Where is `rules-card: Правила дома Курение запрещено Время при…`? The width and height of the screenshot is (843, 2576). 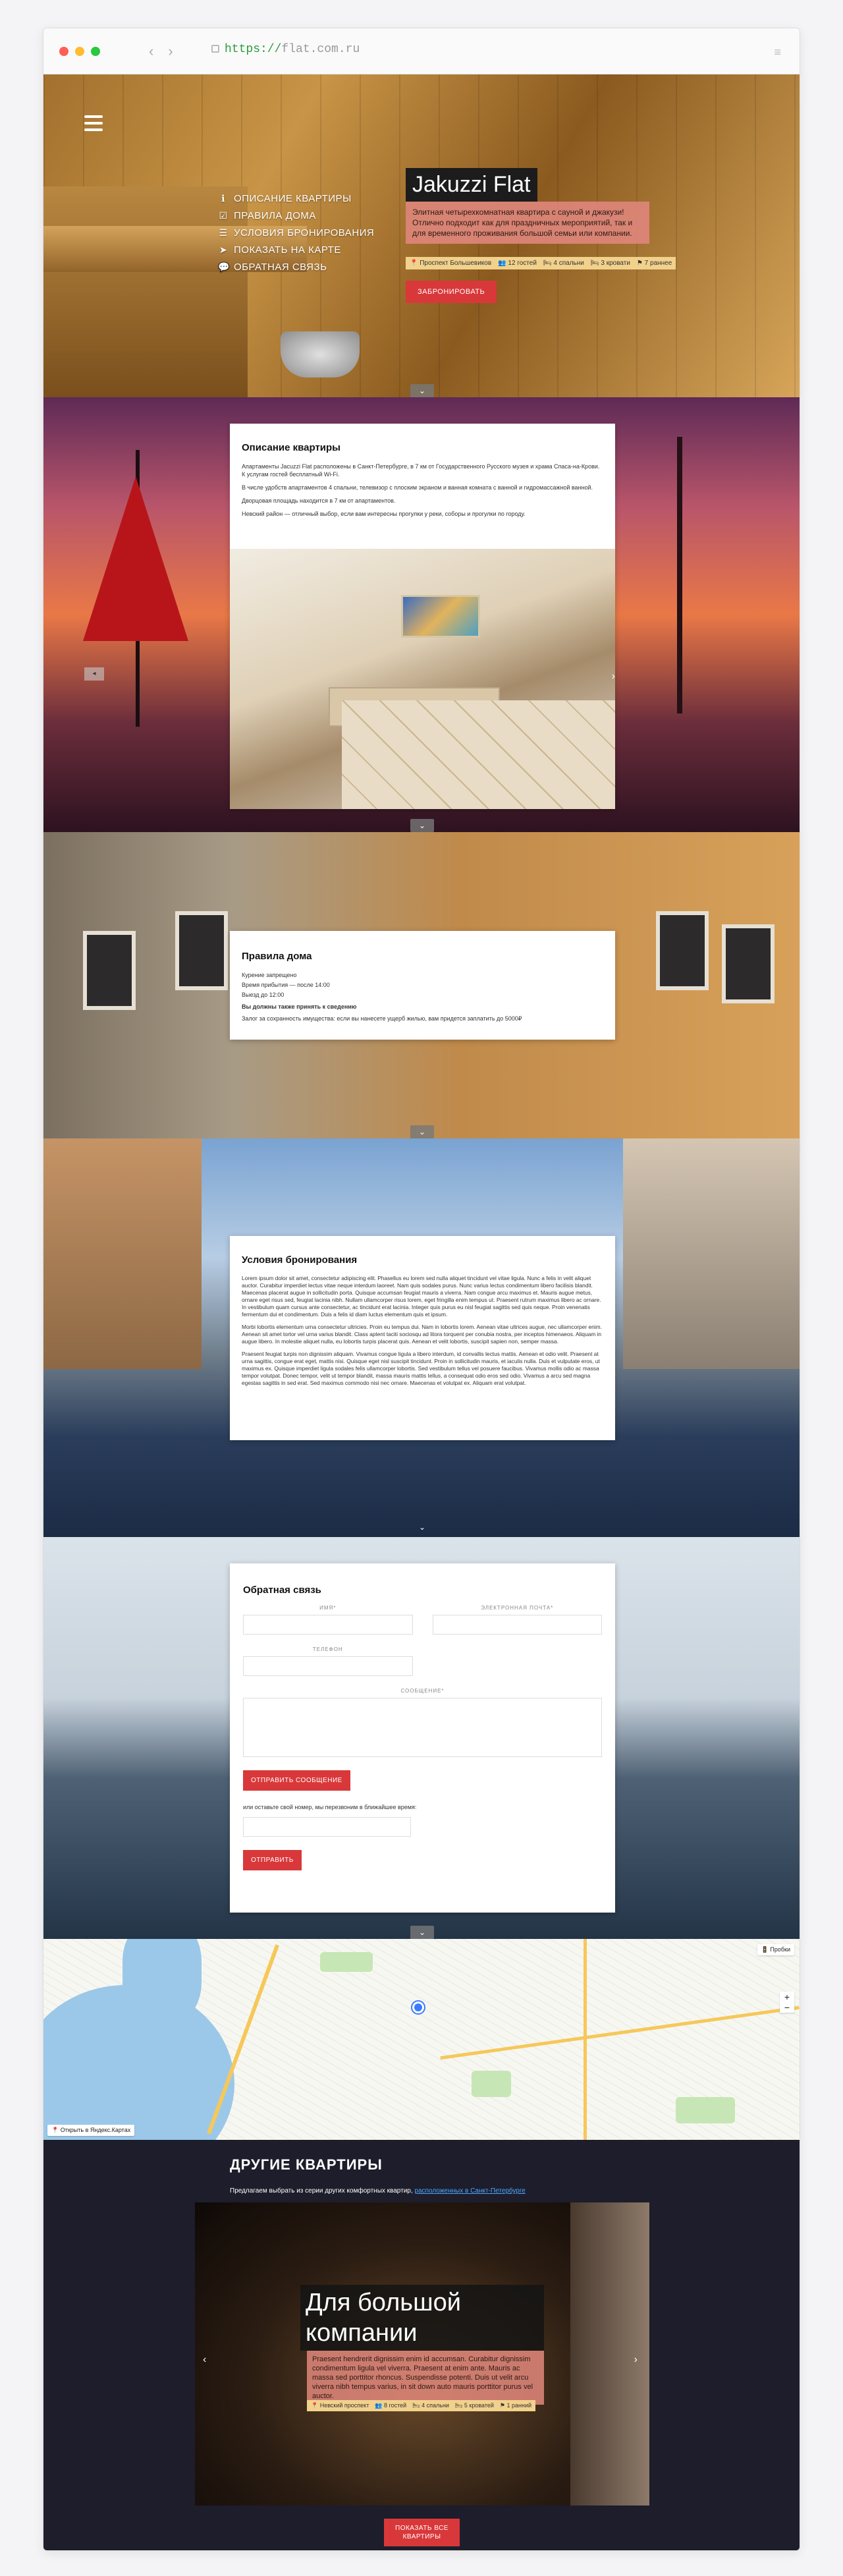
rules-card: Правила дома Курение запрещено Время при… is located at coordinates (422, 985).